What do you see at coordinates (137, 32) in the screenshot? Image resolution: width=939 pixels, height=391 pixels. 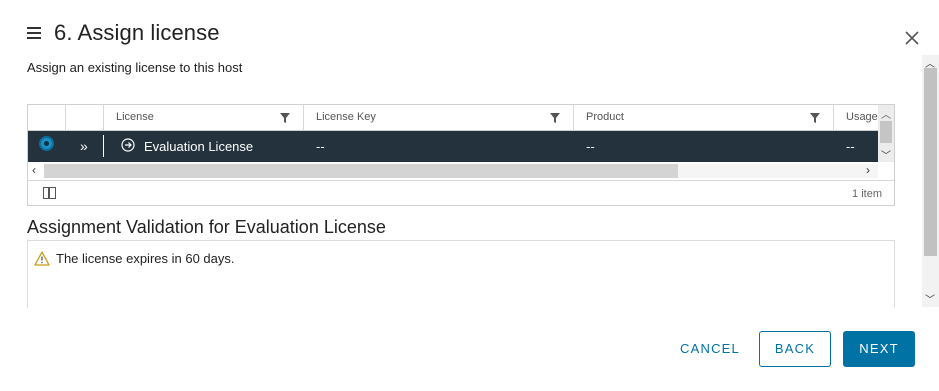 I see `dialog-title: 6. Assign license` at bounding box center [137, 32].